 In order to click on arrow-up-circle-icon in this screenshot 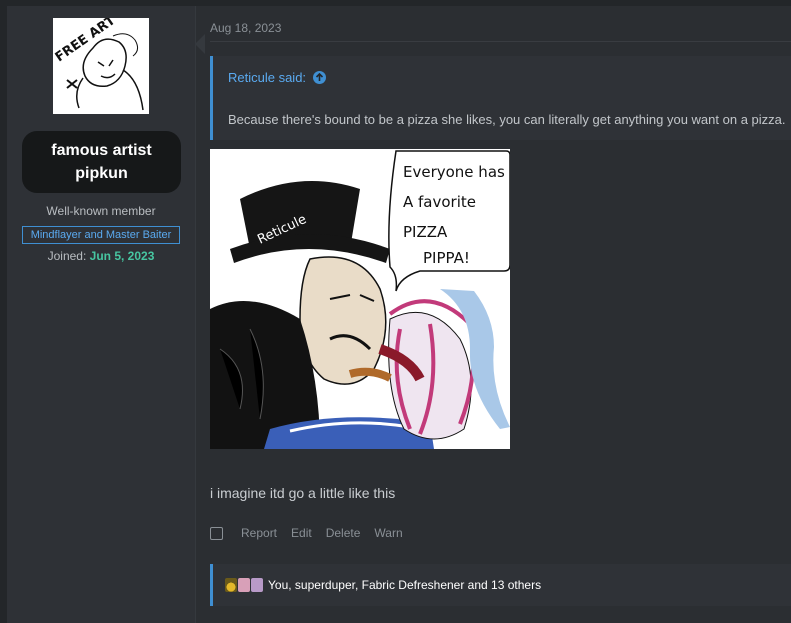, I will do `click(320, 77)`.